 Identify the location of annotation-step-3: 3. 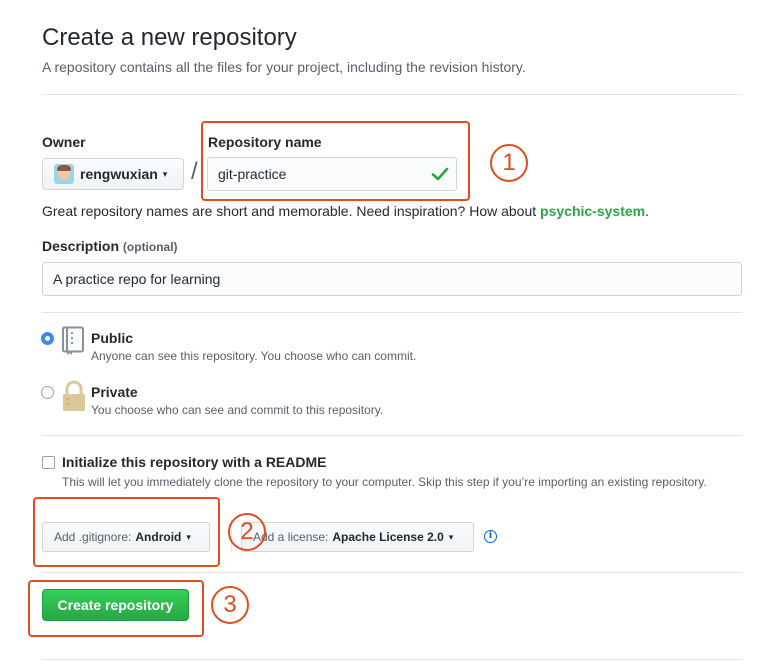
(230, 605).